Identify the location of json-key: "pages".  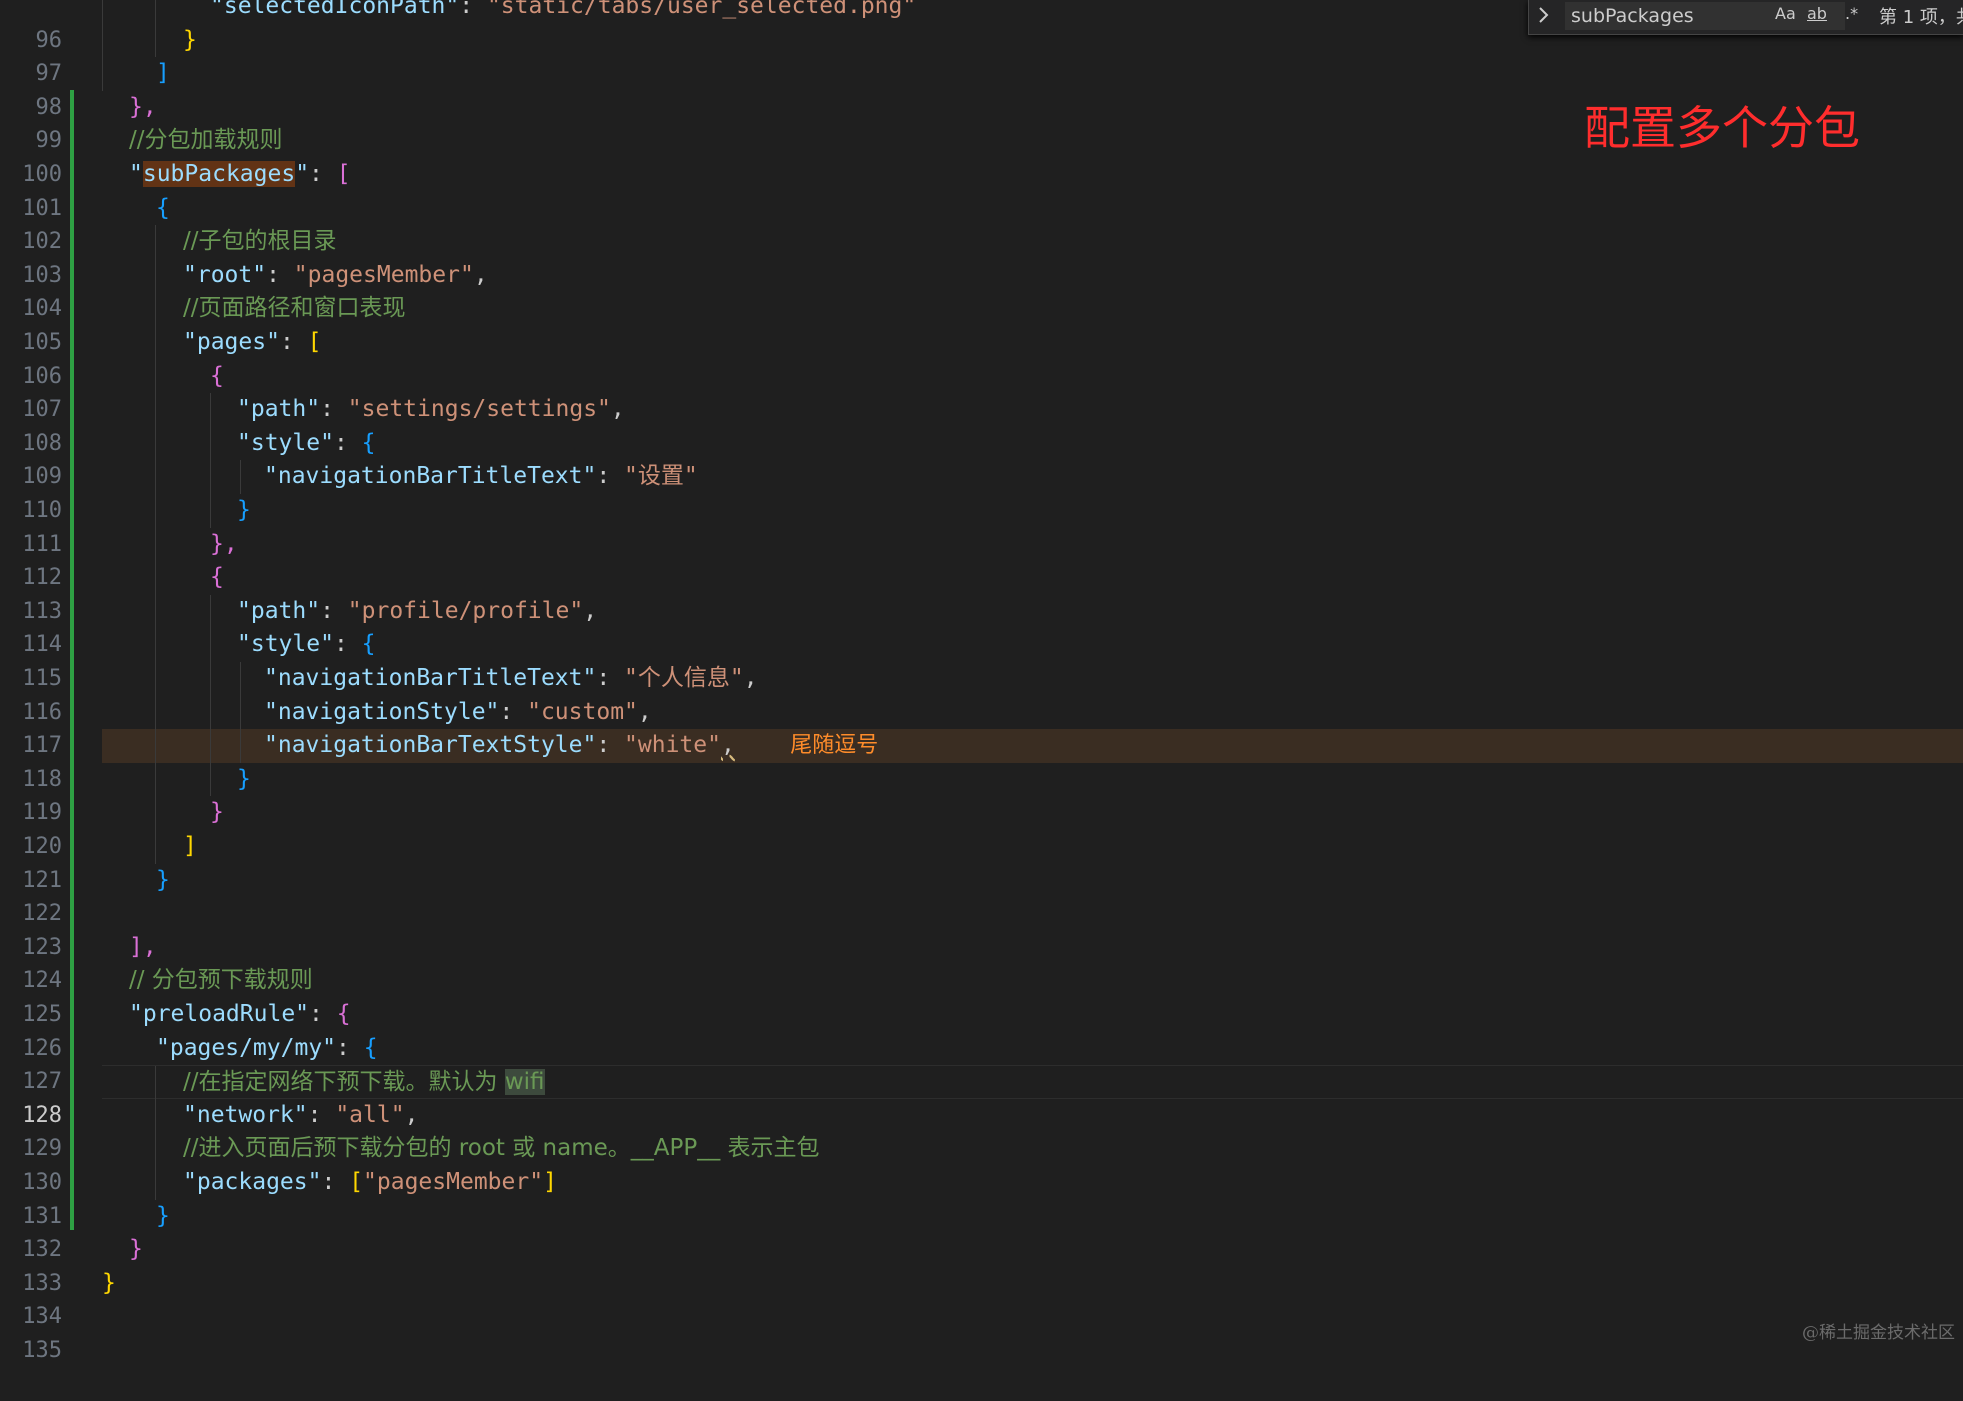
(231, 342).